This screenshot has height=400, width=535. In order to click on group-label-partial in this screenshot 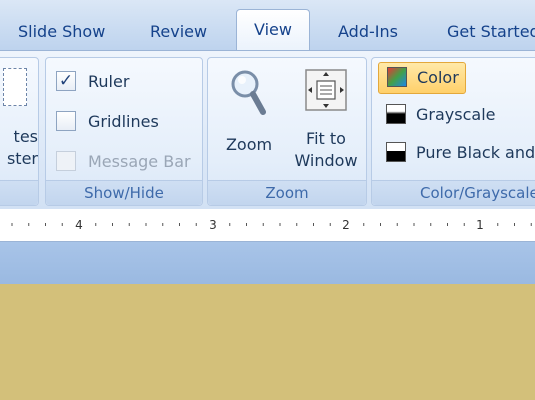, I will do `click(19, 192)`.